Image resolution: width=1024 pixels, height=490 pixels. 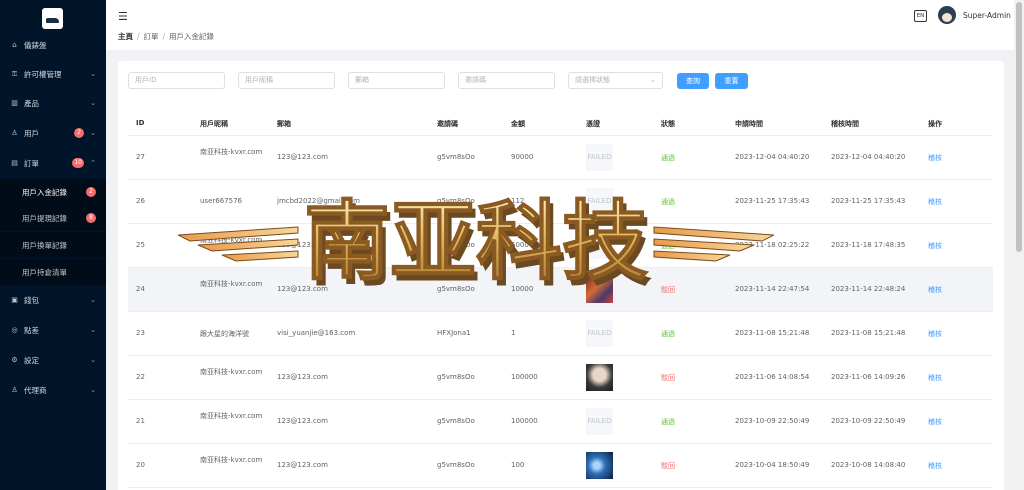 I want to click on sidebar-item-permissions: ⚿ 許可權管理 ⌄, so click(x=53, y=74).